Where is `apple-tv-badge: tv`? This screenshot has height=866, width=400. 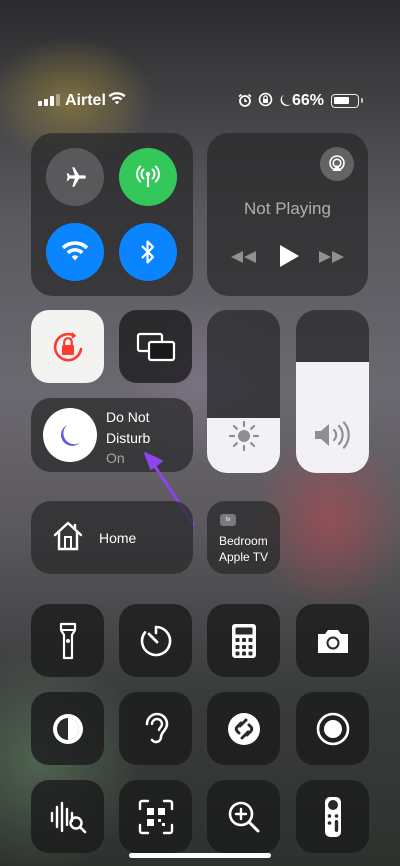 apple-tv-badge: tv is located at coordinates (228, 520).